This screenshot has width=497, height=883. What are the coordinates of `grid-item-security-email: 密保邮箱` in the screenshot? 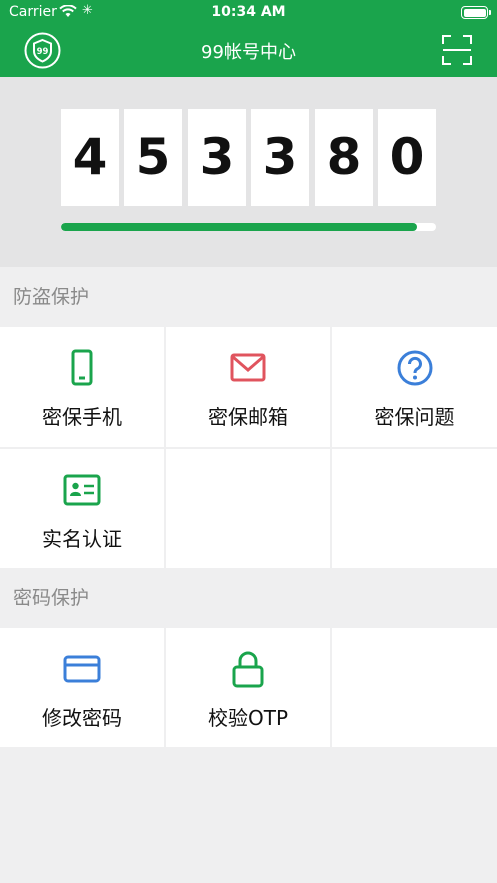 It's located at (248, 387).